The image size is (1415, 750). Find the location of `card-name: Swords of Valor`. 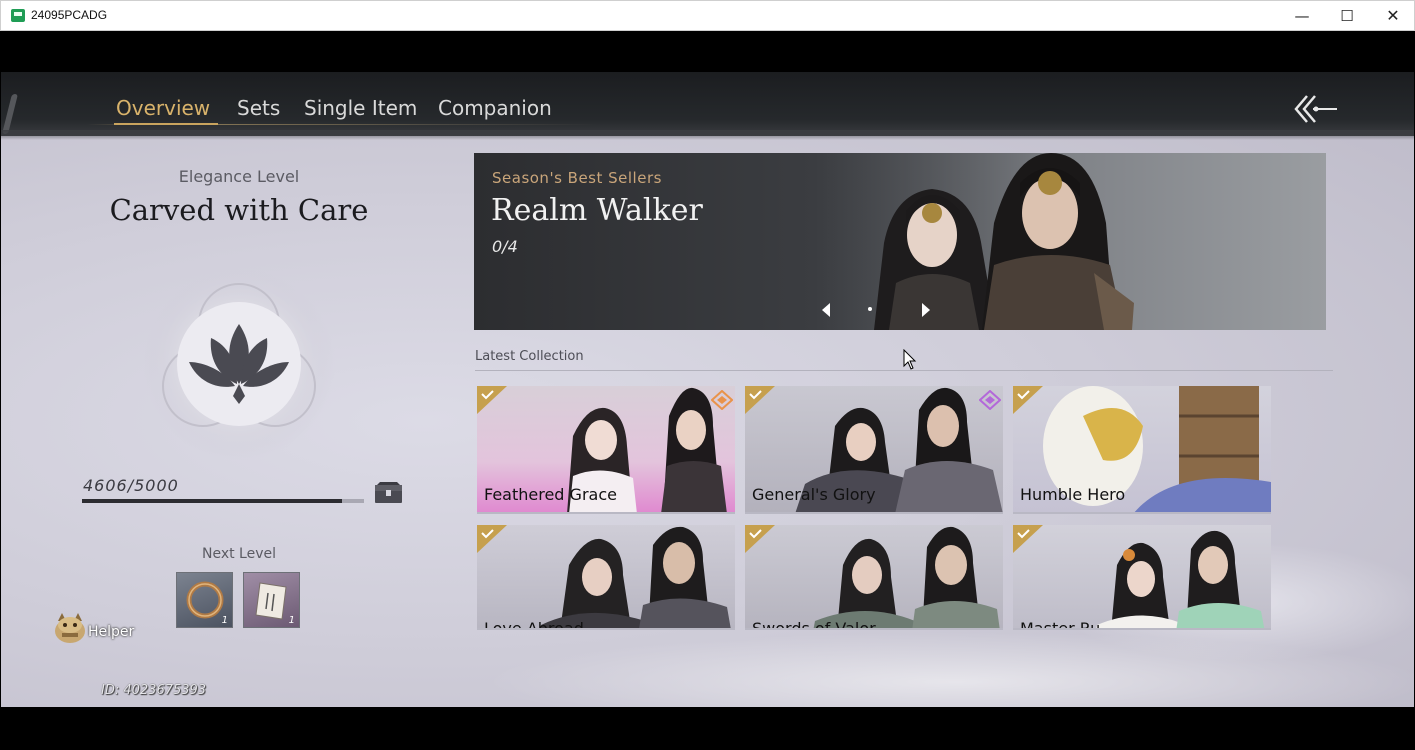

card-name: Swords of Valor is located at coordinates (814, 624).